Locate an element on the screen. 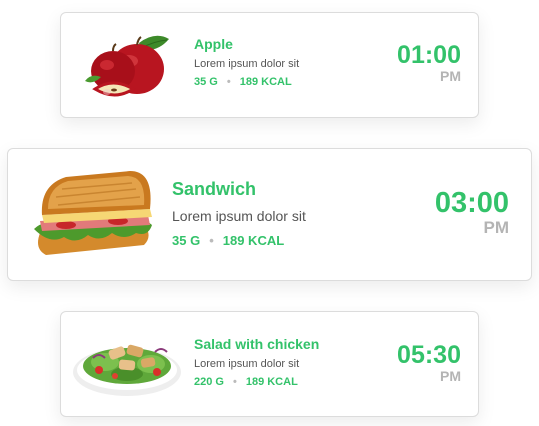  meal-name: Salad with chicken is located at coordinates (257, 344).